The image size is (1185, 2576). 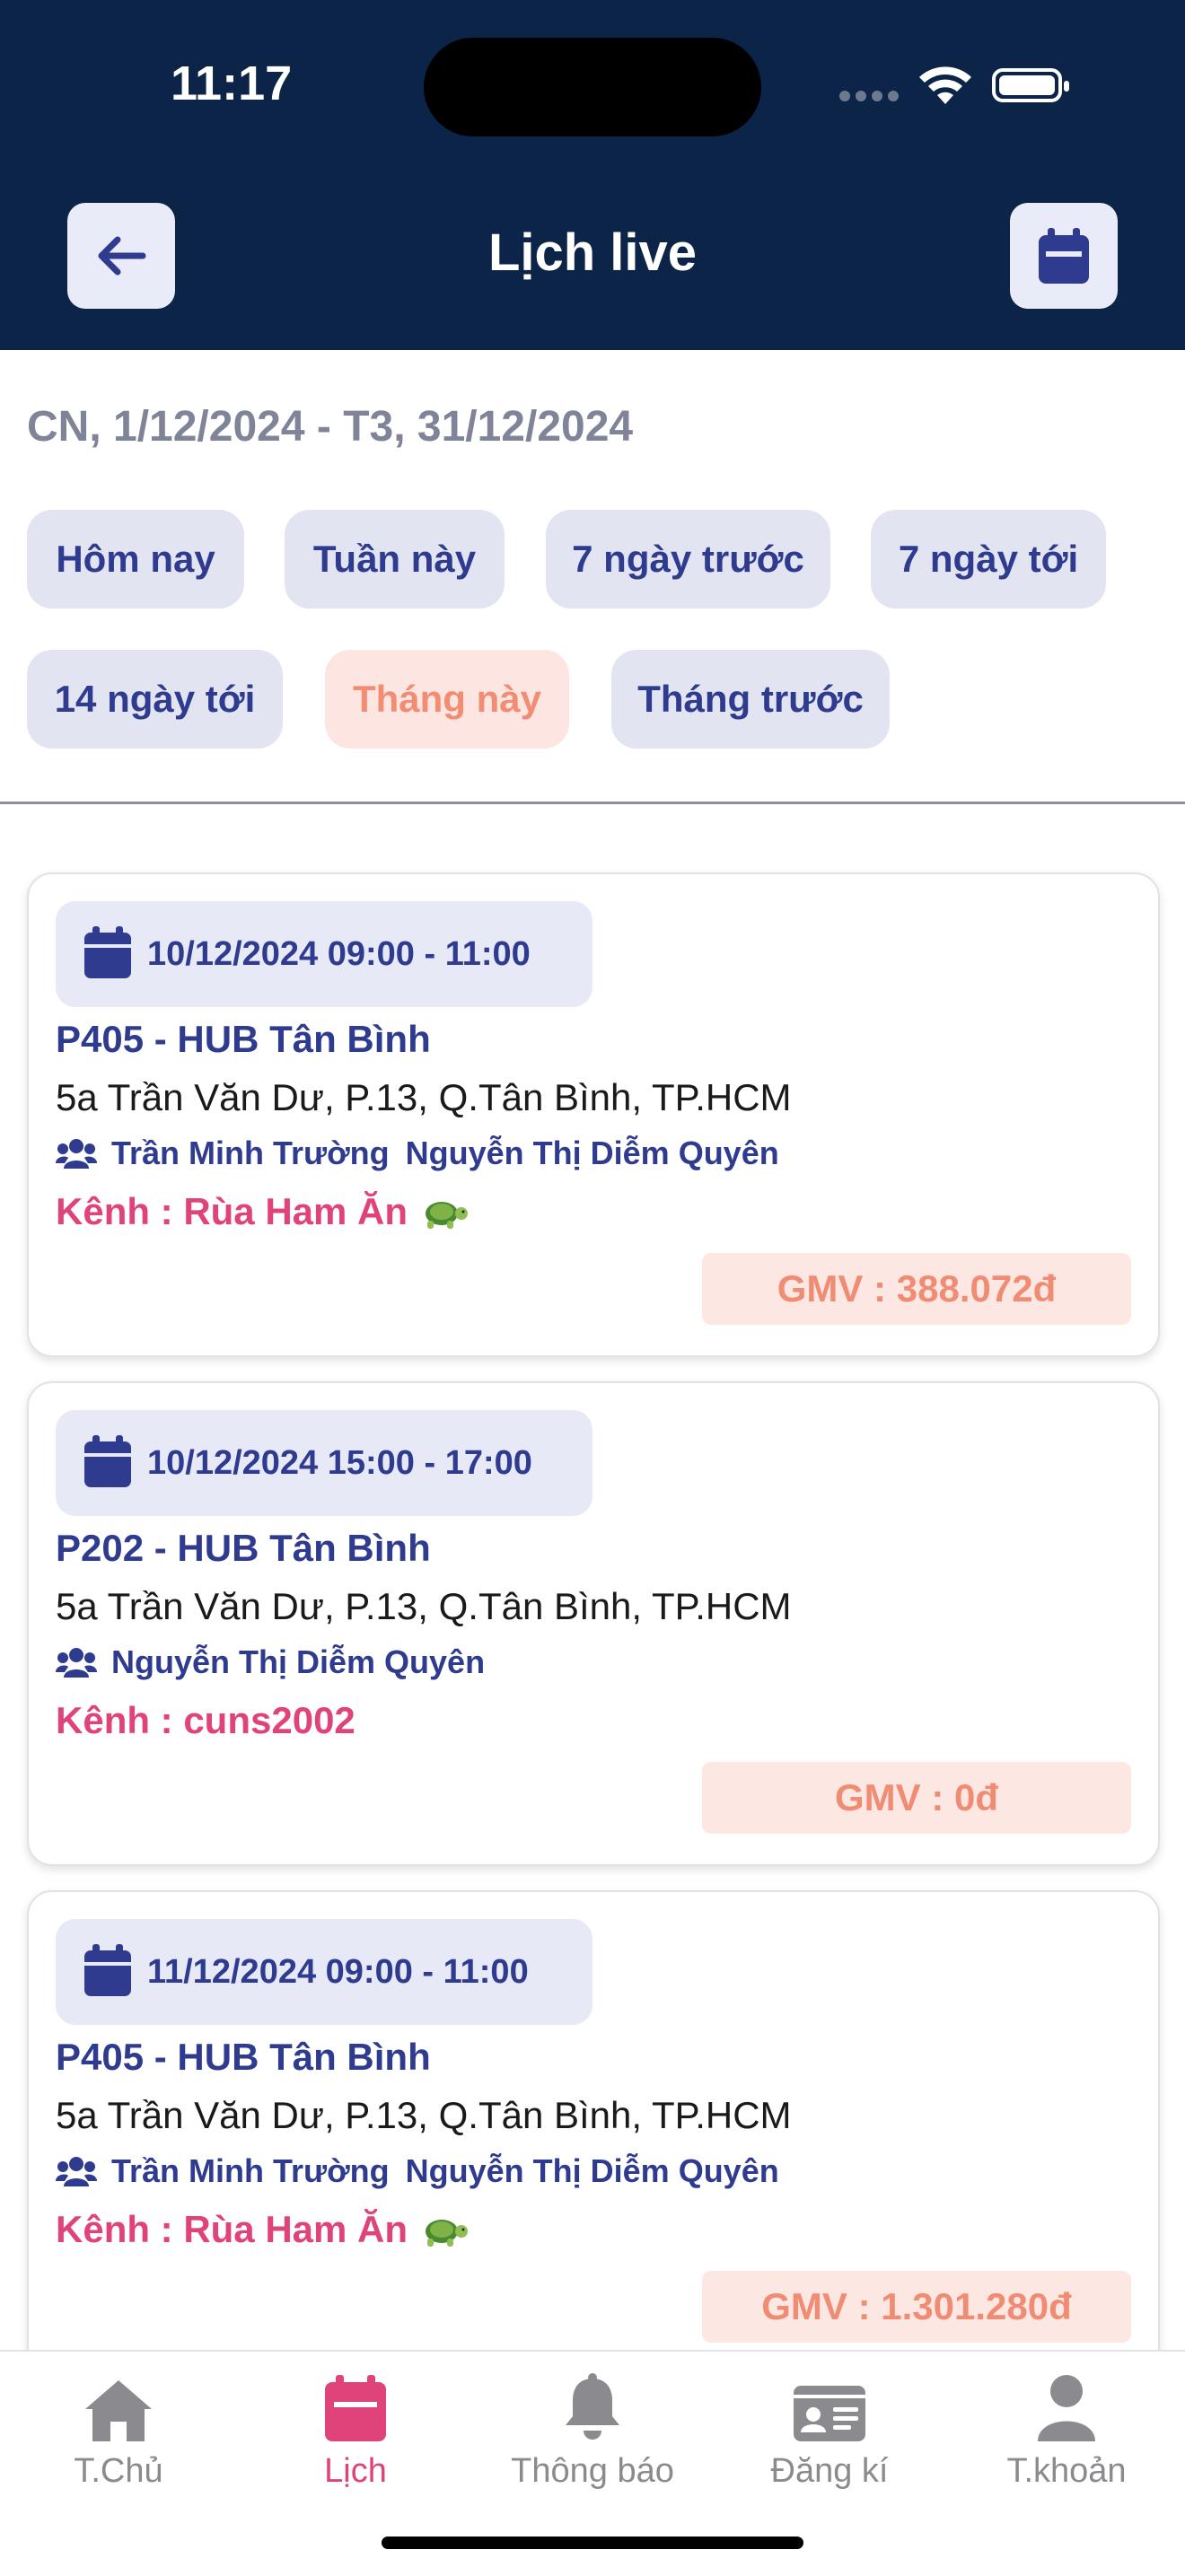 I want to click on tab-label: Đăng kí, so click(x=829, y=2471).